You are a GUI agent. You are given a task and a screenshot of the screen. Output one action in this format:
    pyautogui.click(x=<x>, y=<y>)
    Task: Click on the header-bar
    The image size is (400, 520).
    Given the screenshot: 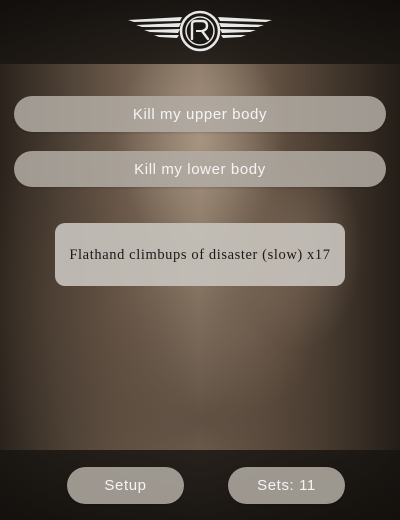 What is the action you would take?
    pyautogui.click(x=200, y=32)
    